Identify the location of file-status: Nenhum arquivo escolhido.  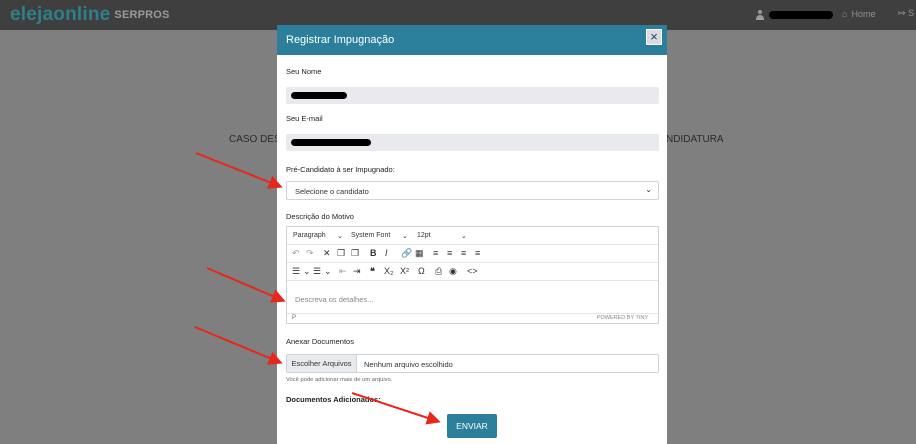
(408, 364).